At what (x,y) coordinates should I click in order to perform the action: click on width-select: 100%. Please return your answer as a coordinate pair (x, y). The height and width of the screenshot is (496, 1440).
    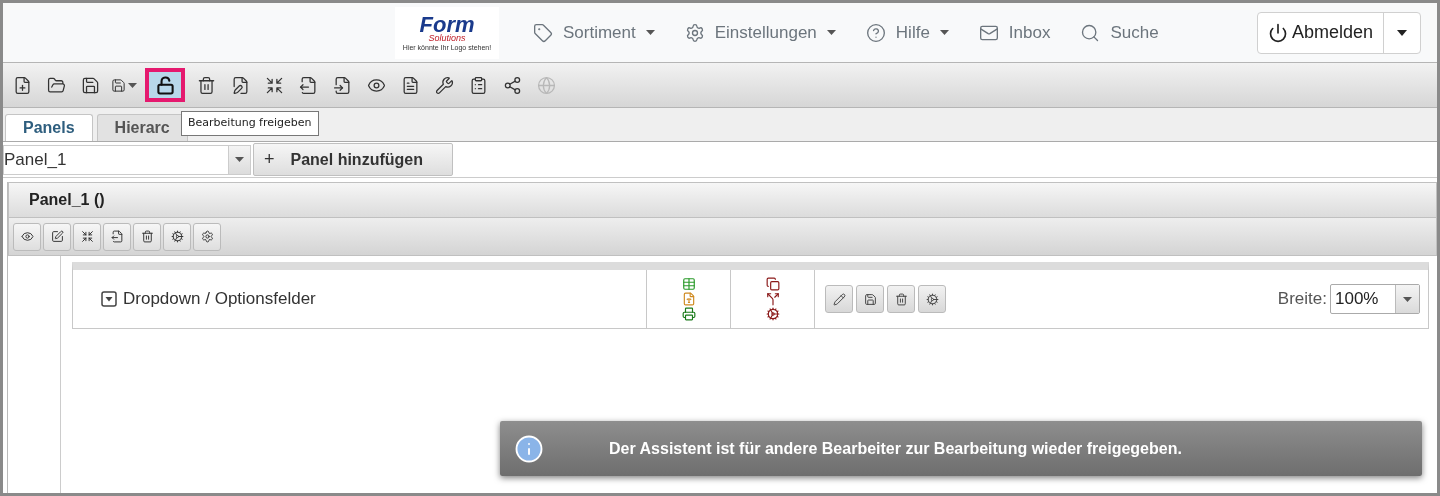
    Looking at the image, I should click on (1375, 299).